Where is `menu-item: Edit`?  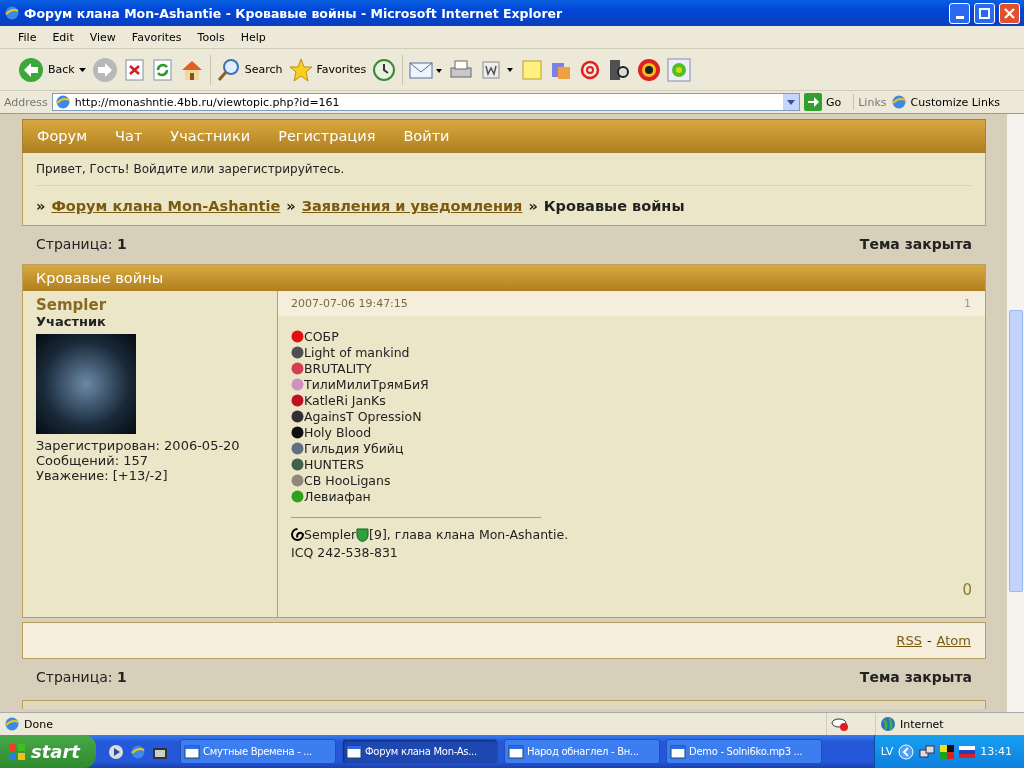 menu-item: Edit is located at coordinates (63, 37).